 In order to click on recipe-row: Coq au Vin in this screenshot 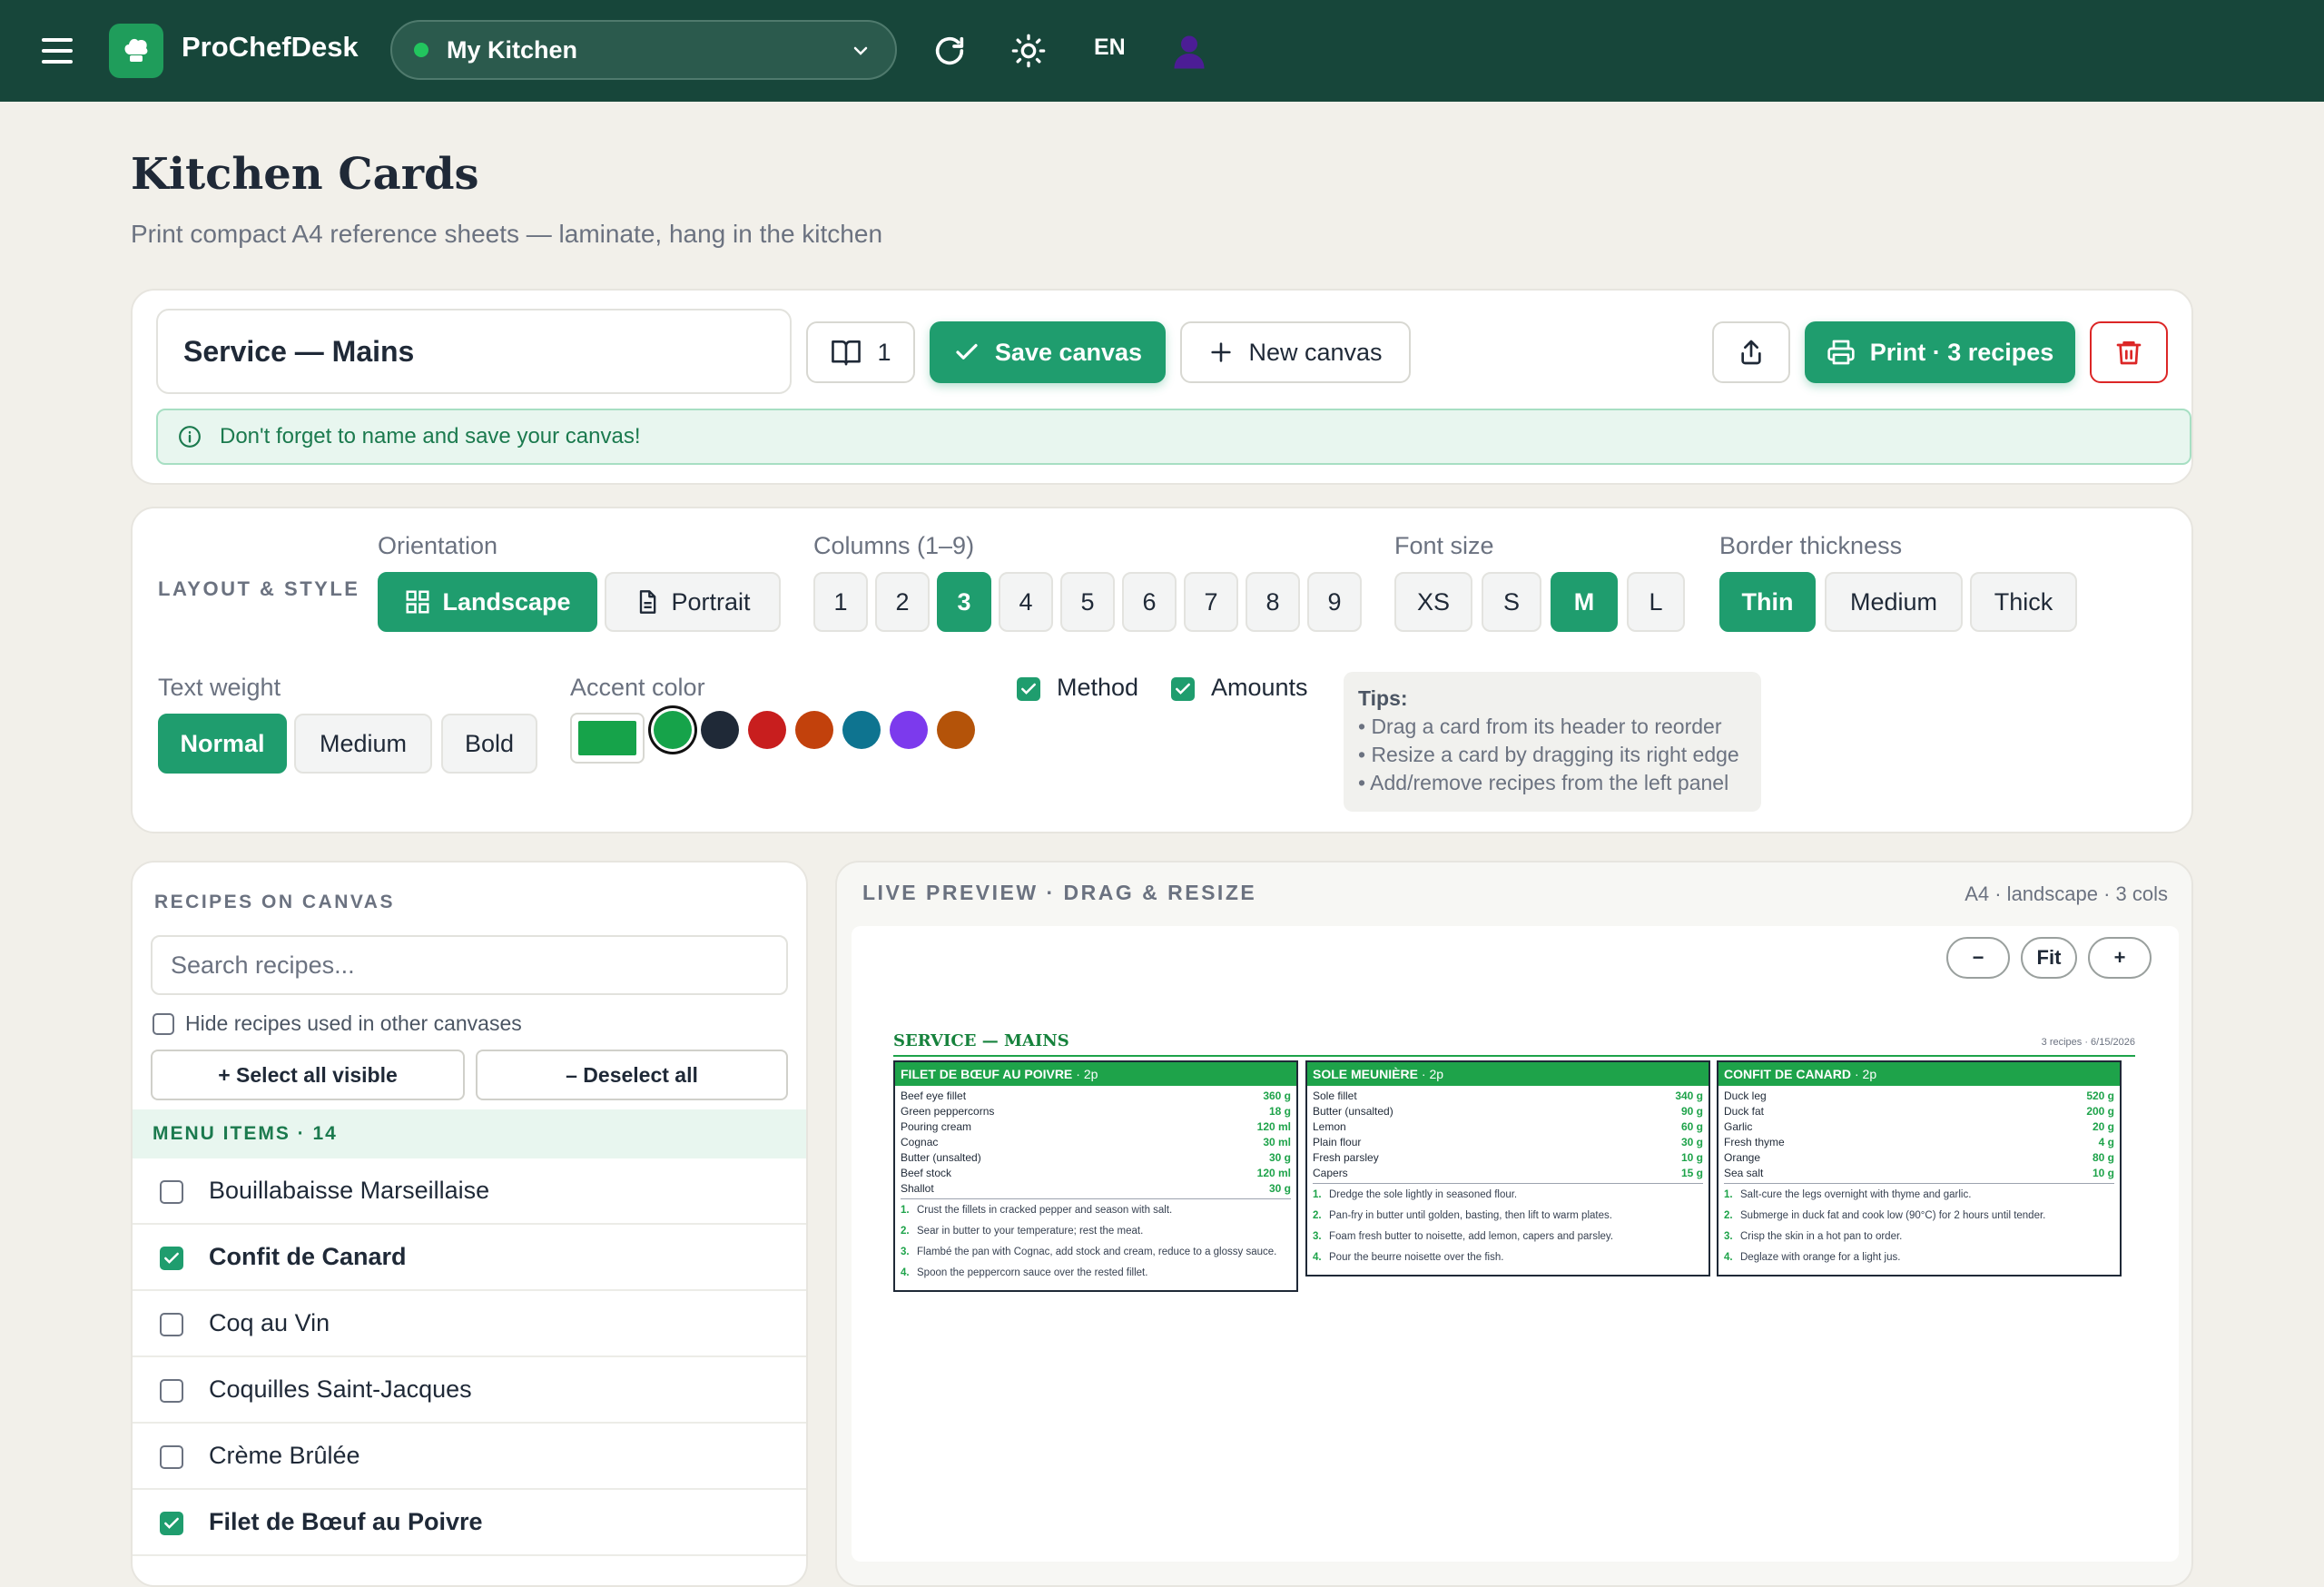, I will do `click(469, 1324)`.